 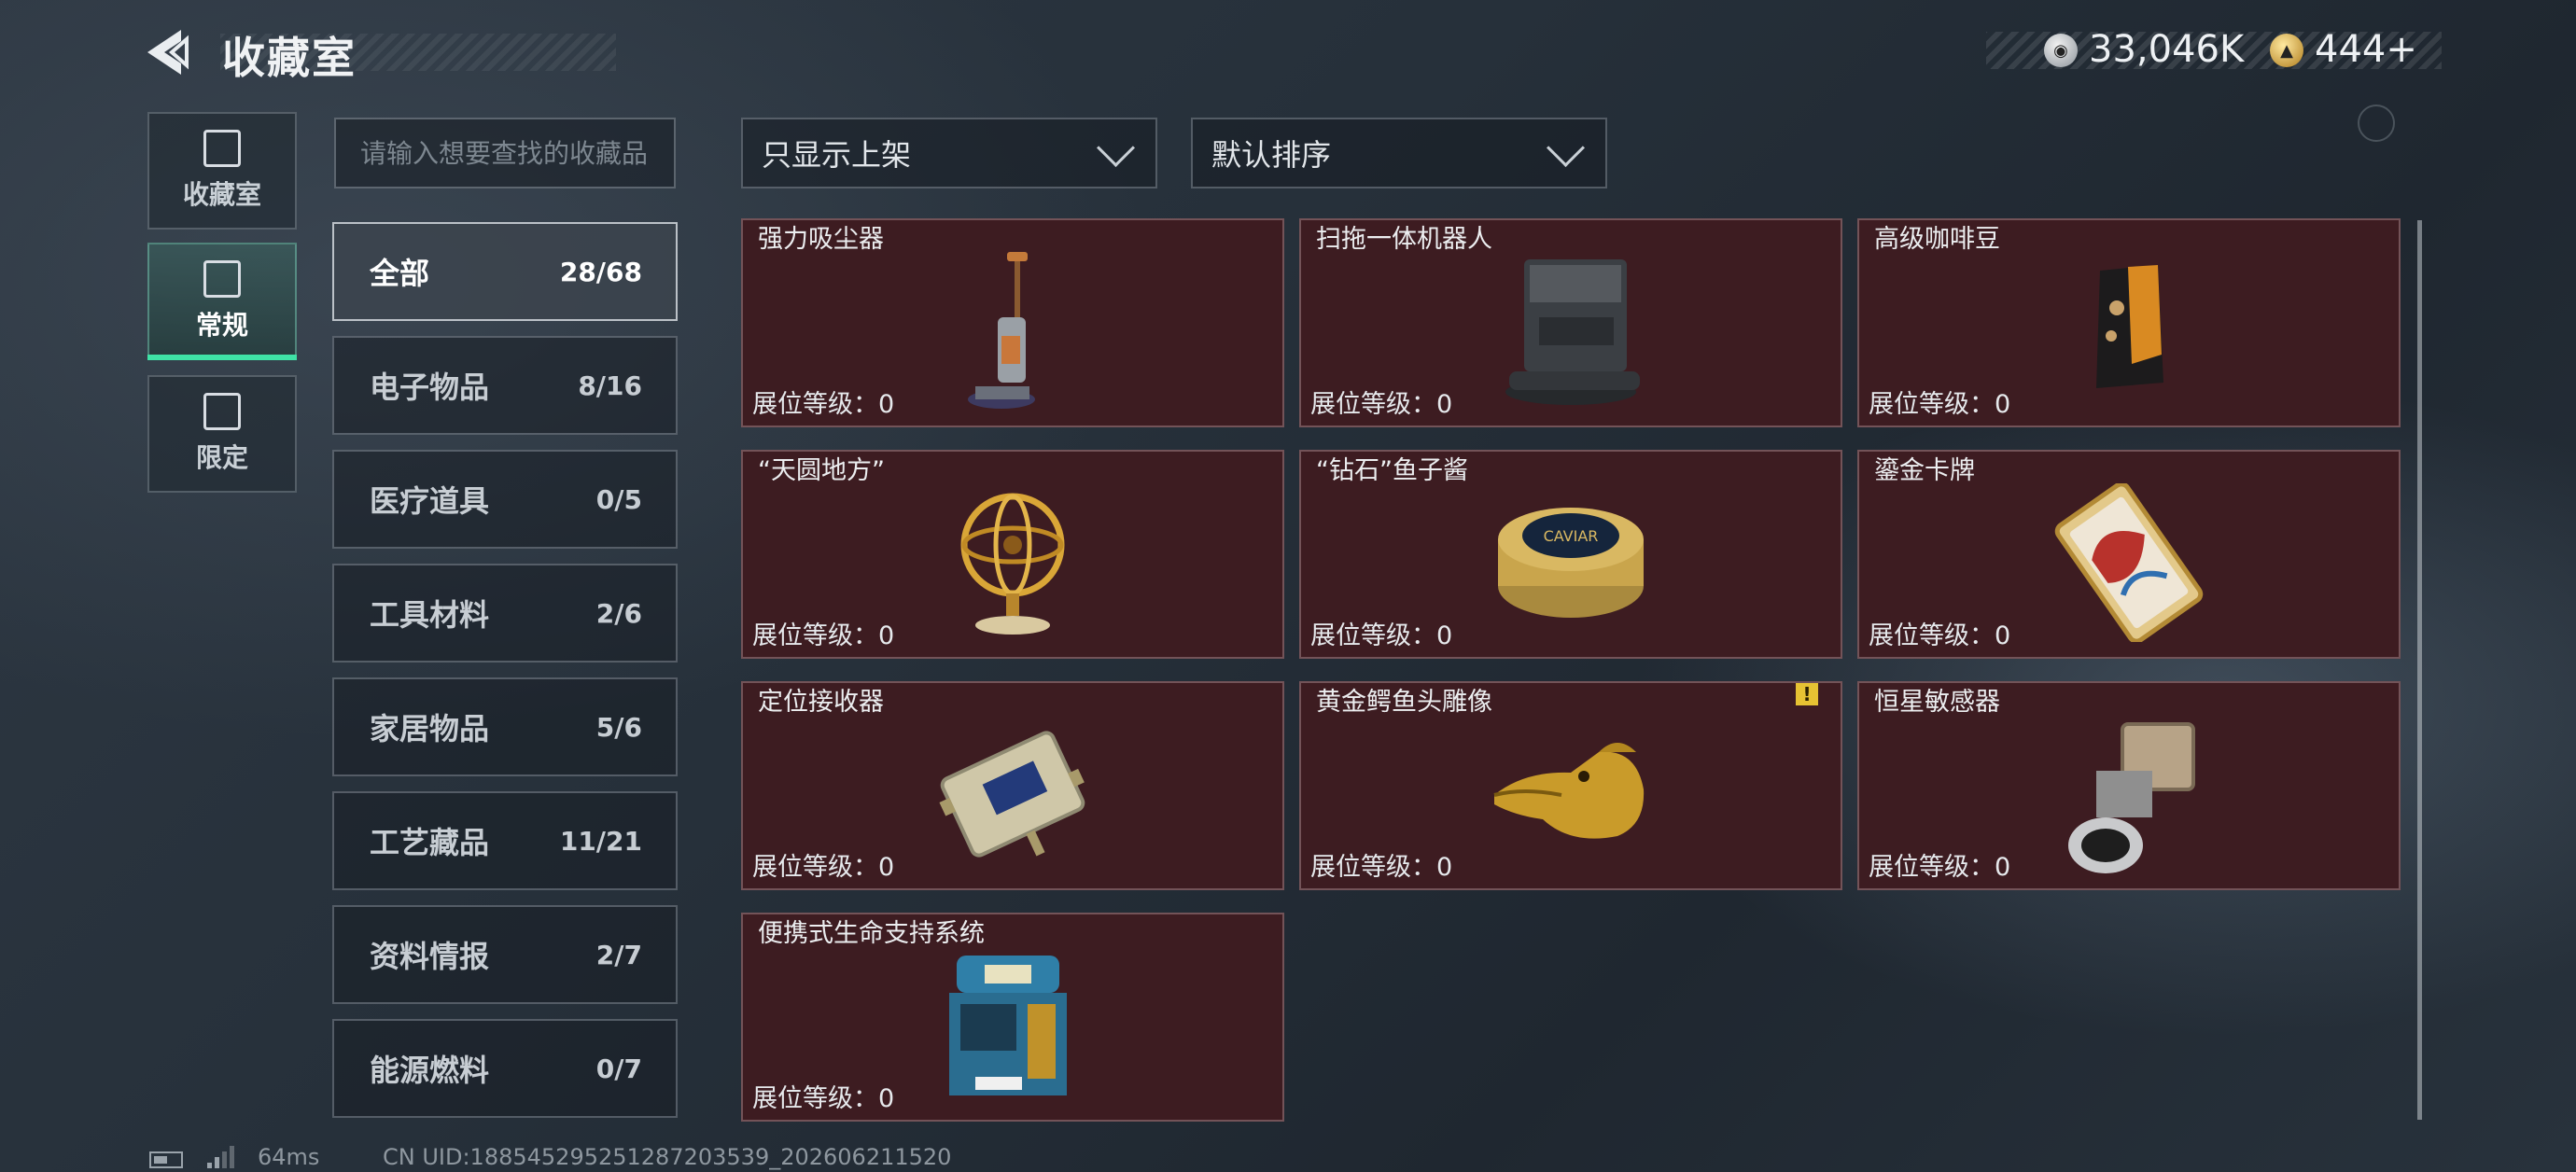 What do you see at coordinates (618, 499) in the screenshot?
I see `category-count: 0/5` at bounding box center [618, 499].